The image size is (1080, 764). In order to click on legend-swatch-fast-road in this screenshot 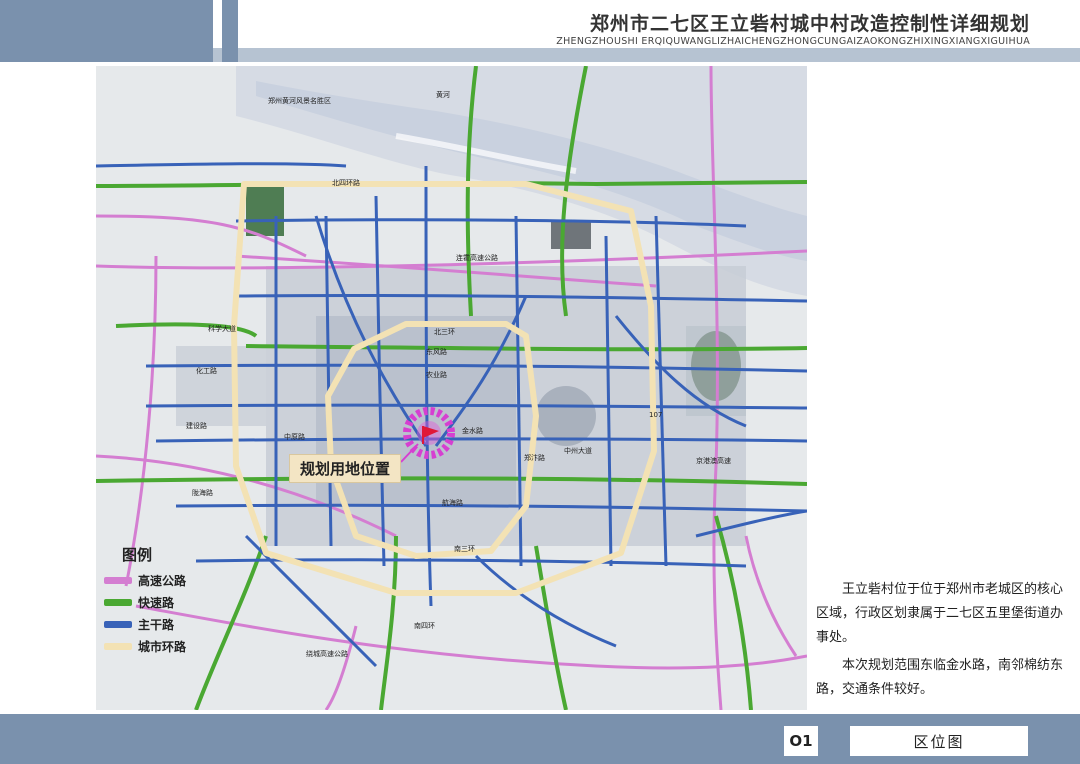, I will do `click(118, 602)`.